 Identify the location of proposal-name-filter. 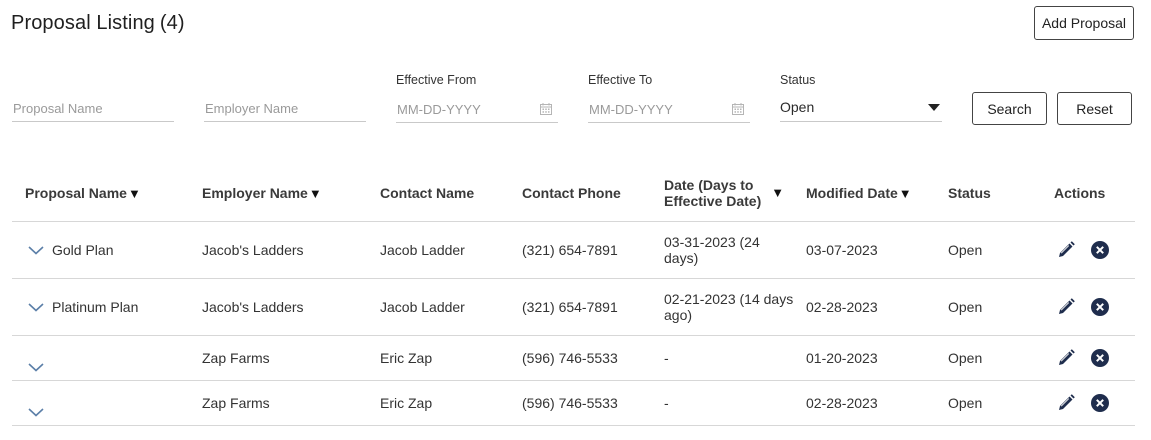
(93, 109).